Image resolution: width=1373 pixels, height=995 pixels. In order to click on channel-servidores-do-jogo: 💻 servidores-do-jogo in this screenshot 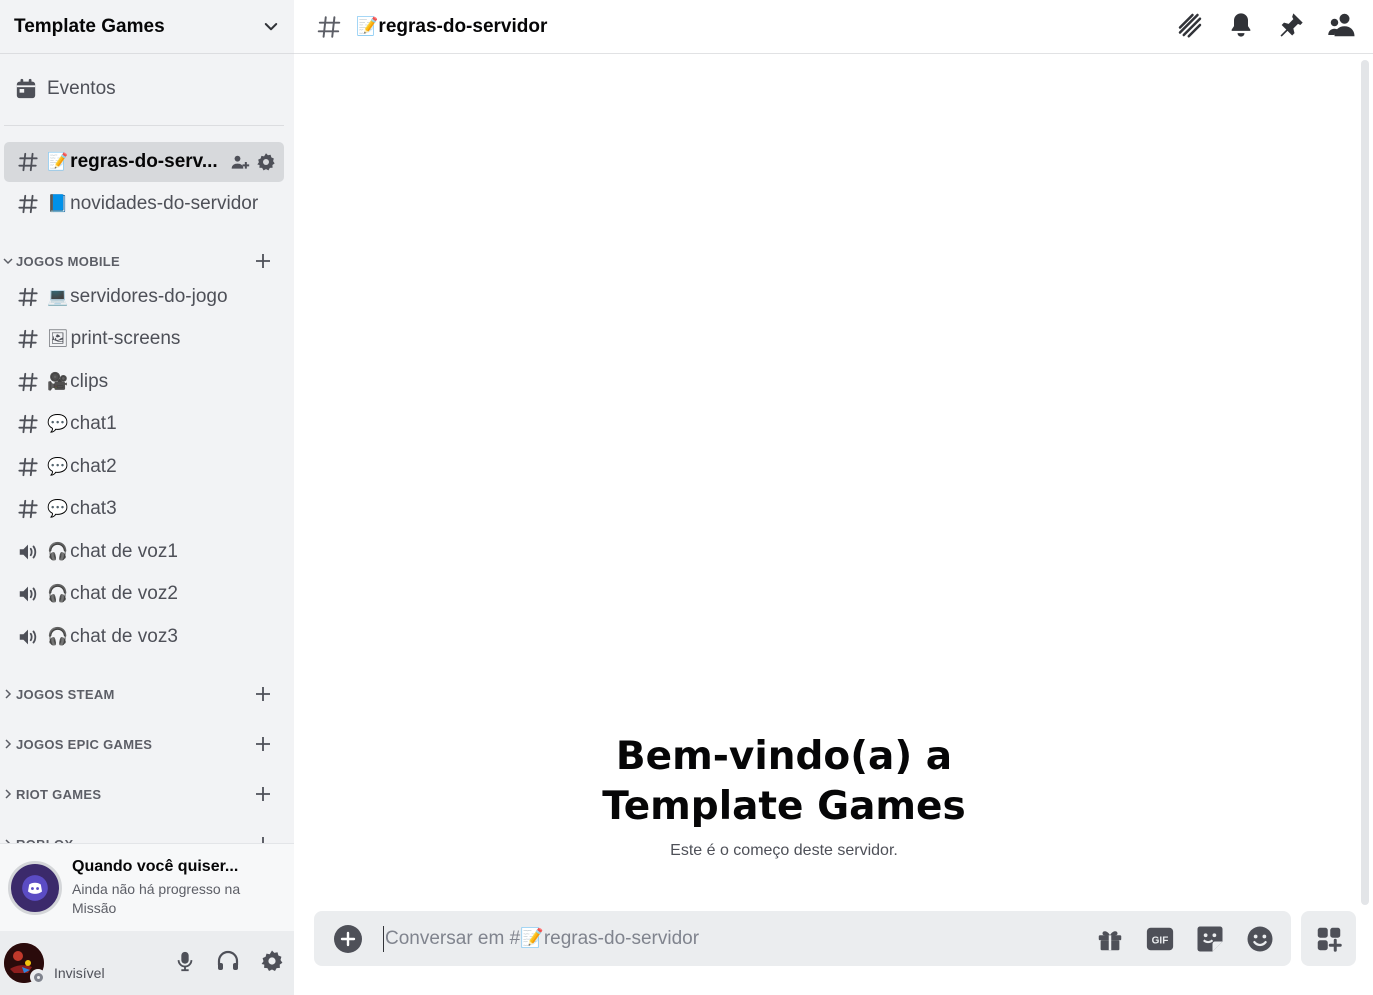, I will do `click(144, 297)`.